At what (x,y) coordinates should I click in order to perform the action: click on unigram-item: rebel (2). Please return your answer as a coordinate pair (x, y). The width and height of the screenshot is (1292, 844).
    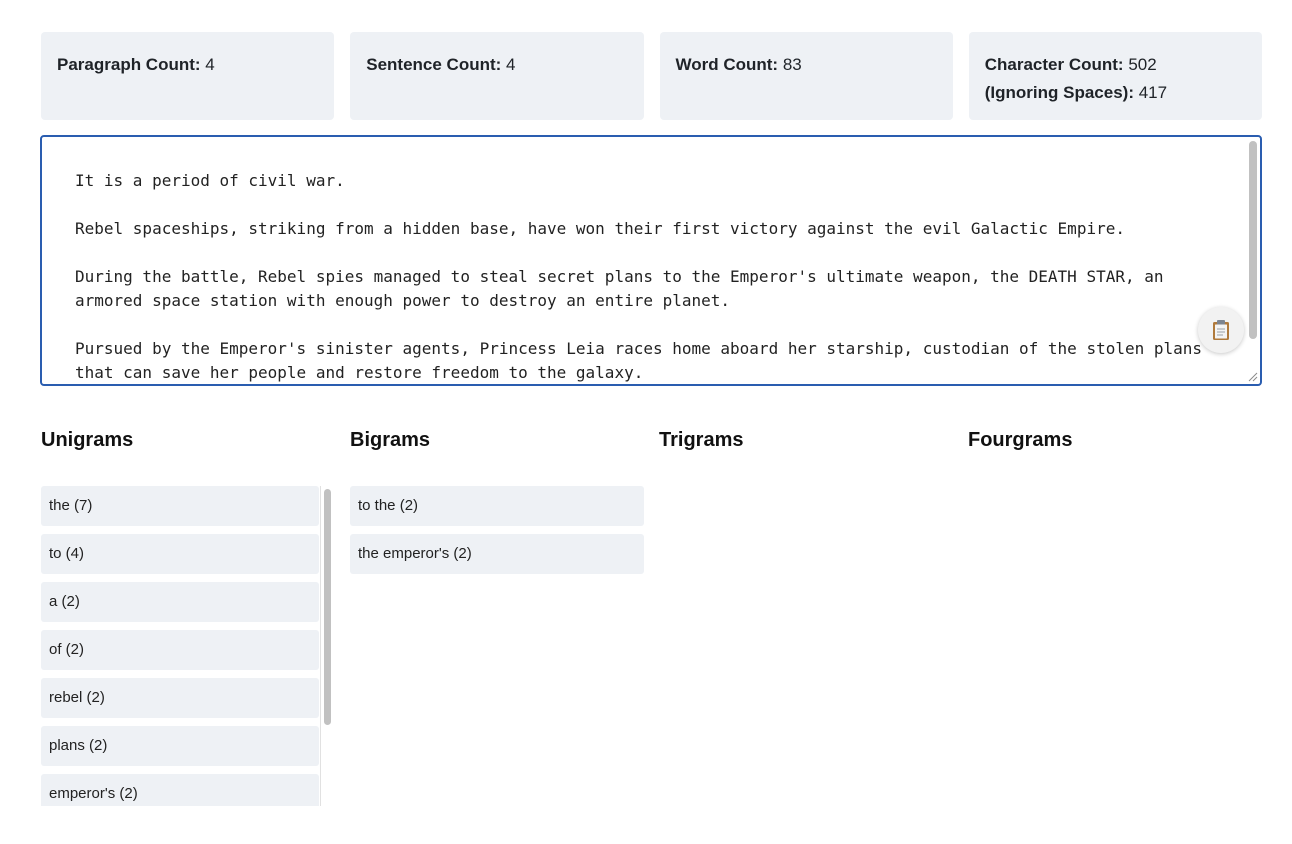
    Looking at the image, I should click on (180, 698).